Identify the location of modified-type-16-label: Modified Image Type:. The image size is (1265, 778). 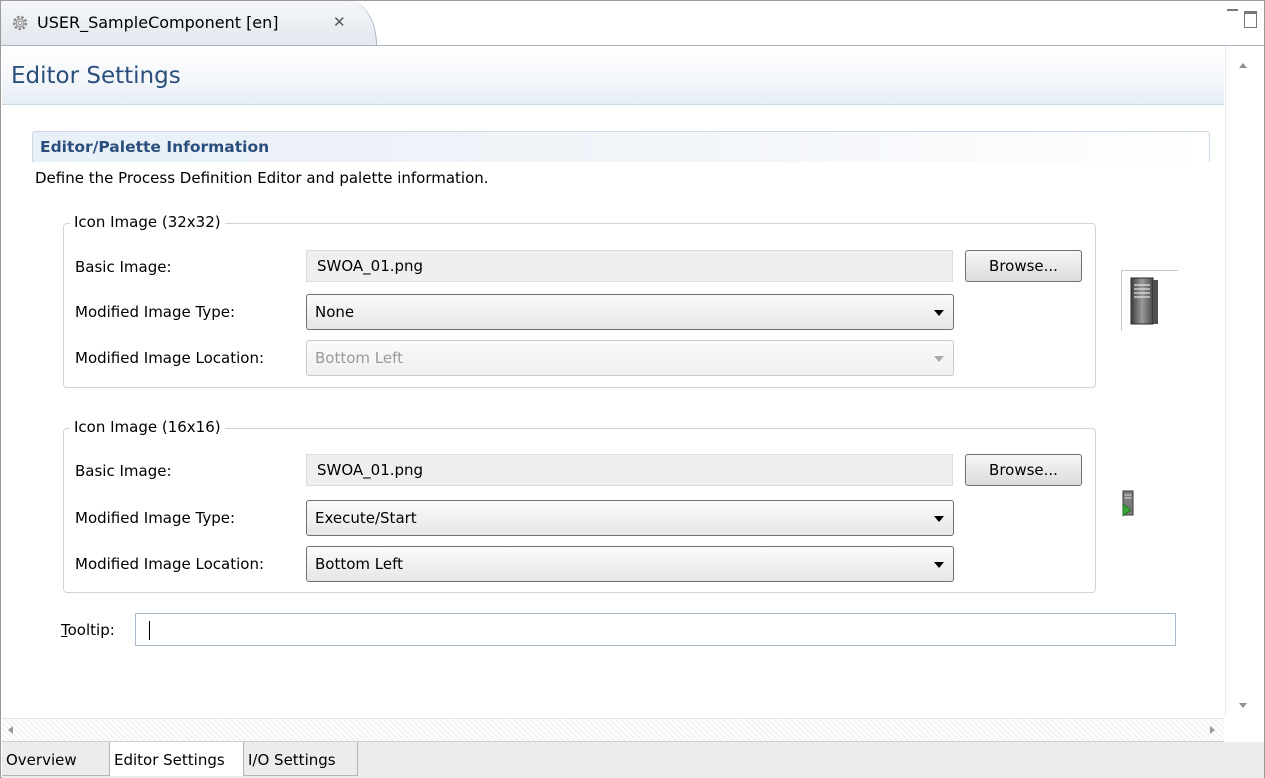
(155, 518).